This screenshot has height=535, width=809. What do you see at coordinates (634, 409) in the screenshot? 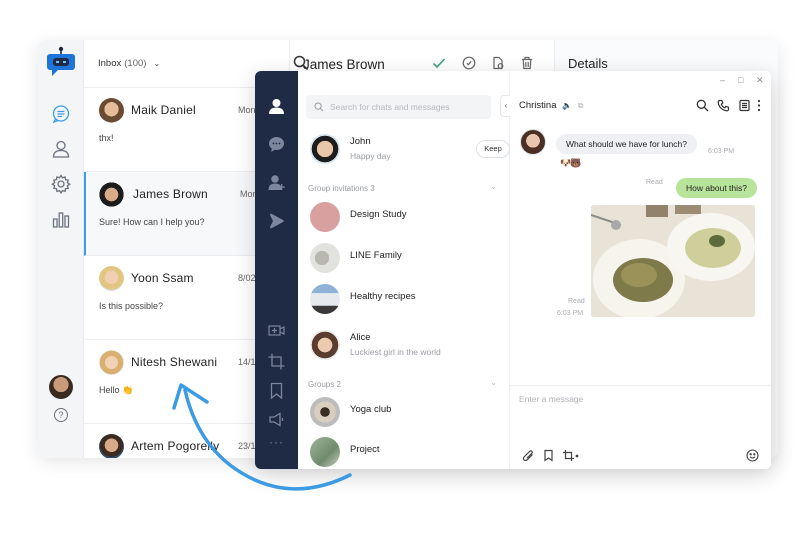
I see `message-input` at bounding box center [634, 409].